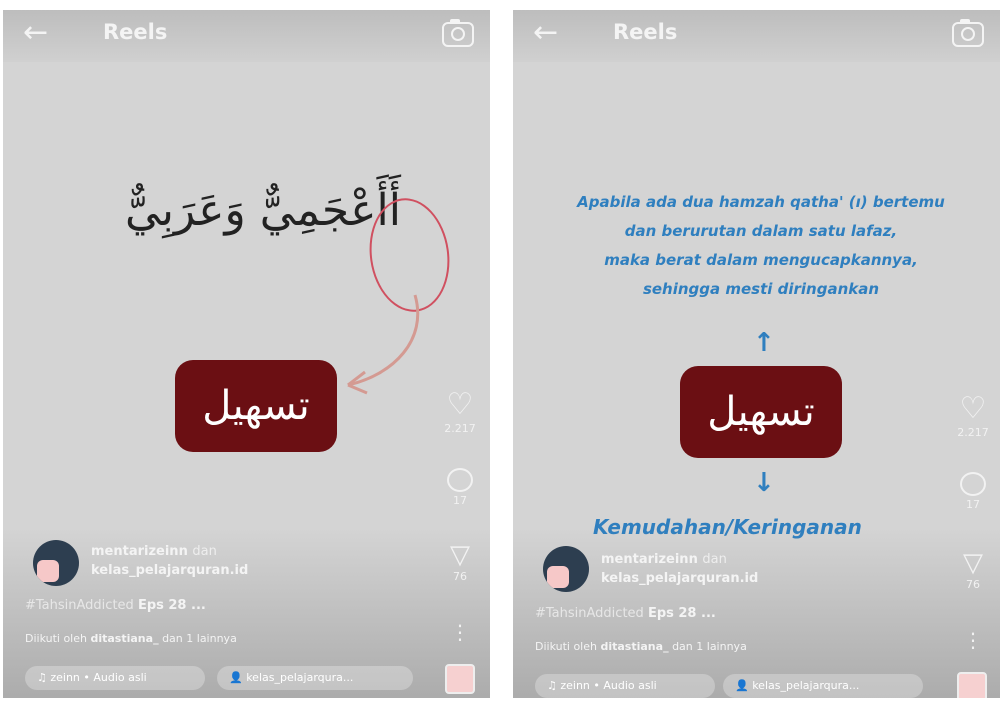 The image size is (1003, 704). What do you see at coordinates (761, 289) in the screenshot?
I see `explanation-line-4: sehingga mesti diringankan` at bounding box center [761, 289].